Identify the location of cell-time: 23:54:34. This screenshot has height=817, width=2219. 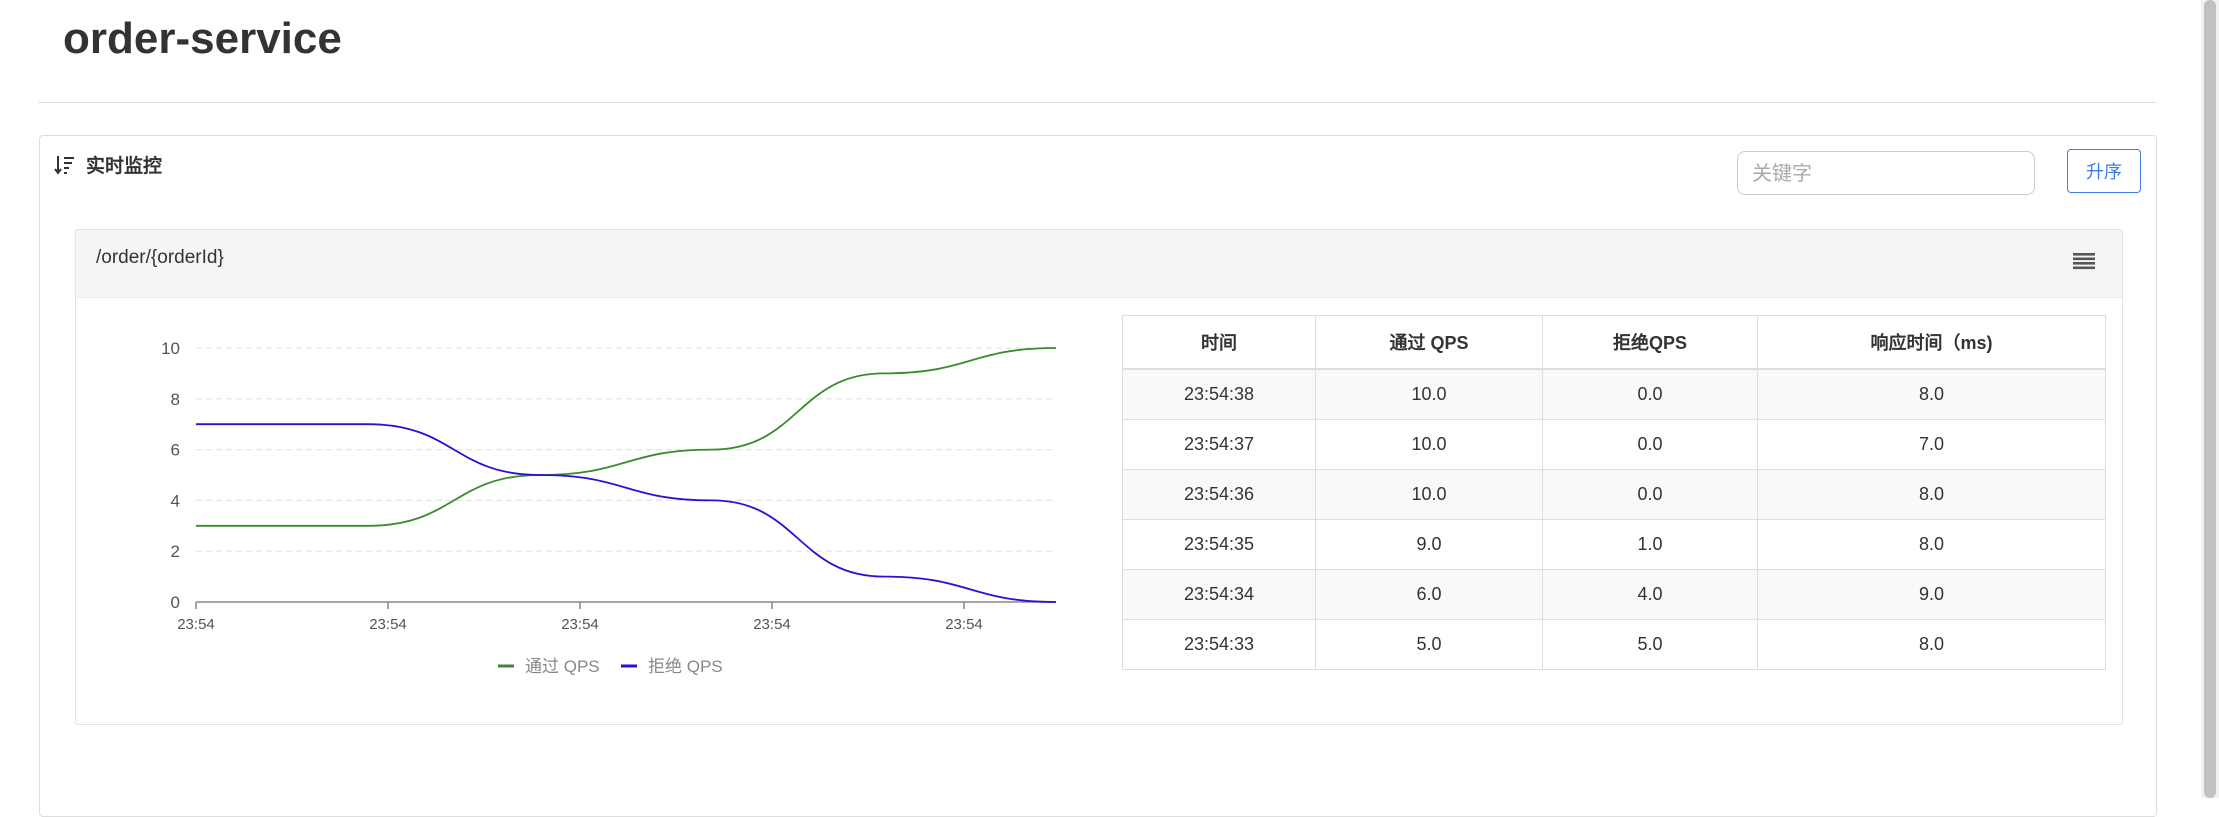
(1219, 594).